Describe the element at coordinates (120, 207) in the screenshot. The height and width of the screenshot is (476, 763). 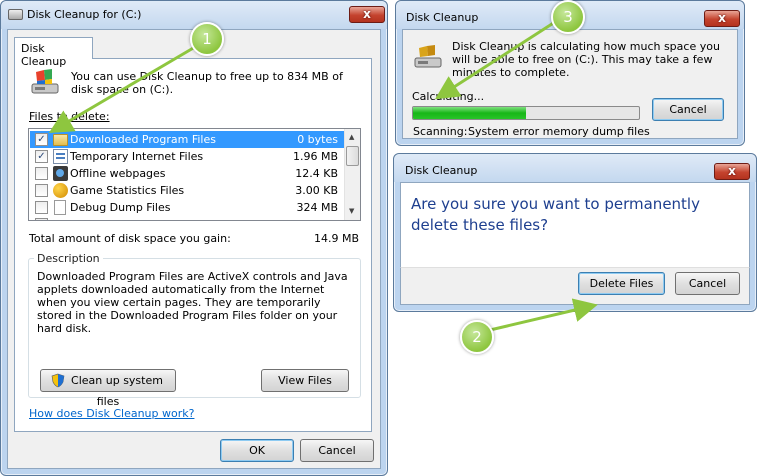
I see `file-name: Debug Dump Files` at that location.